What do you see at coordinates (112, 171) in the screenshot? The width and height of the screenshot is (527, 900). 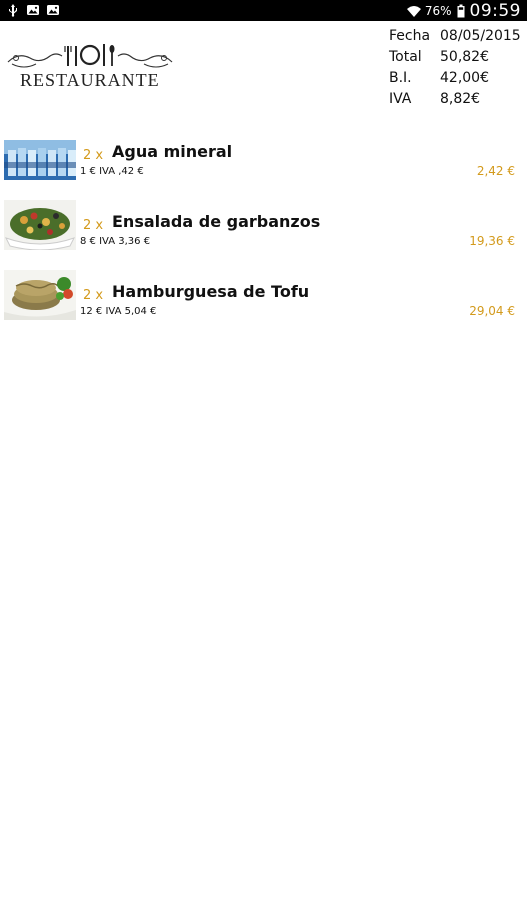 I see `item-unit-detail: 1 € IVA ,42 €` at bounding box center [112, 171].